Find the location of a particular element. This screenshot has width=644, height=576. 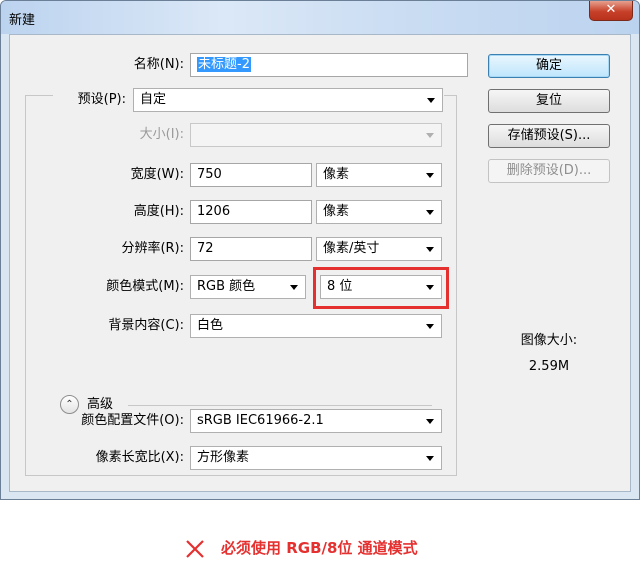

color-profile-label: 颜色配置文件(O): is located at coordinates (132, 420).